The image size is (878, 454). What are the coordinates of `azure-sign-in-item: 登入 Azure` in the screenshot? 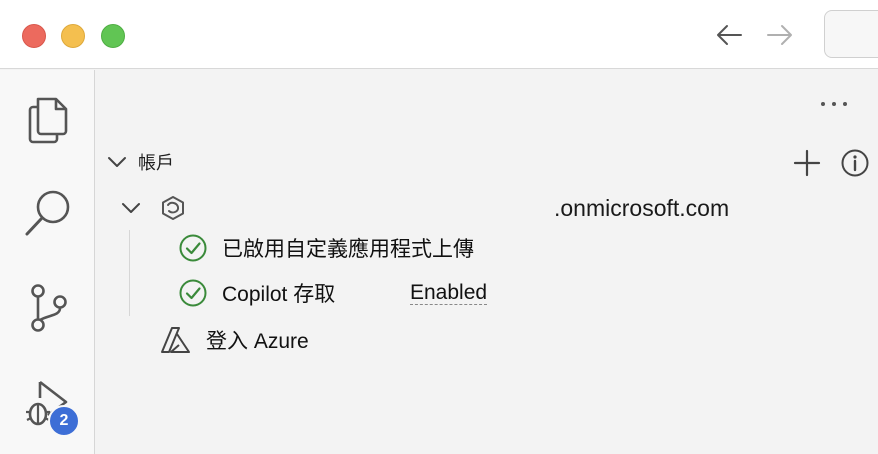 It's located at (410, 340).